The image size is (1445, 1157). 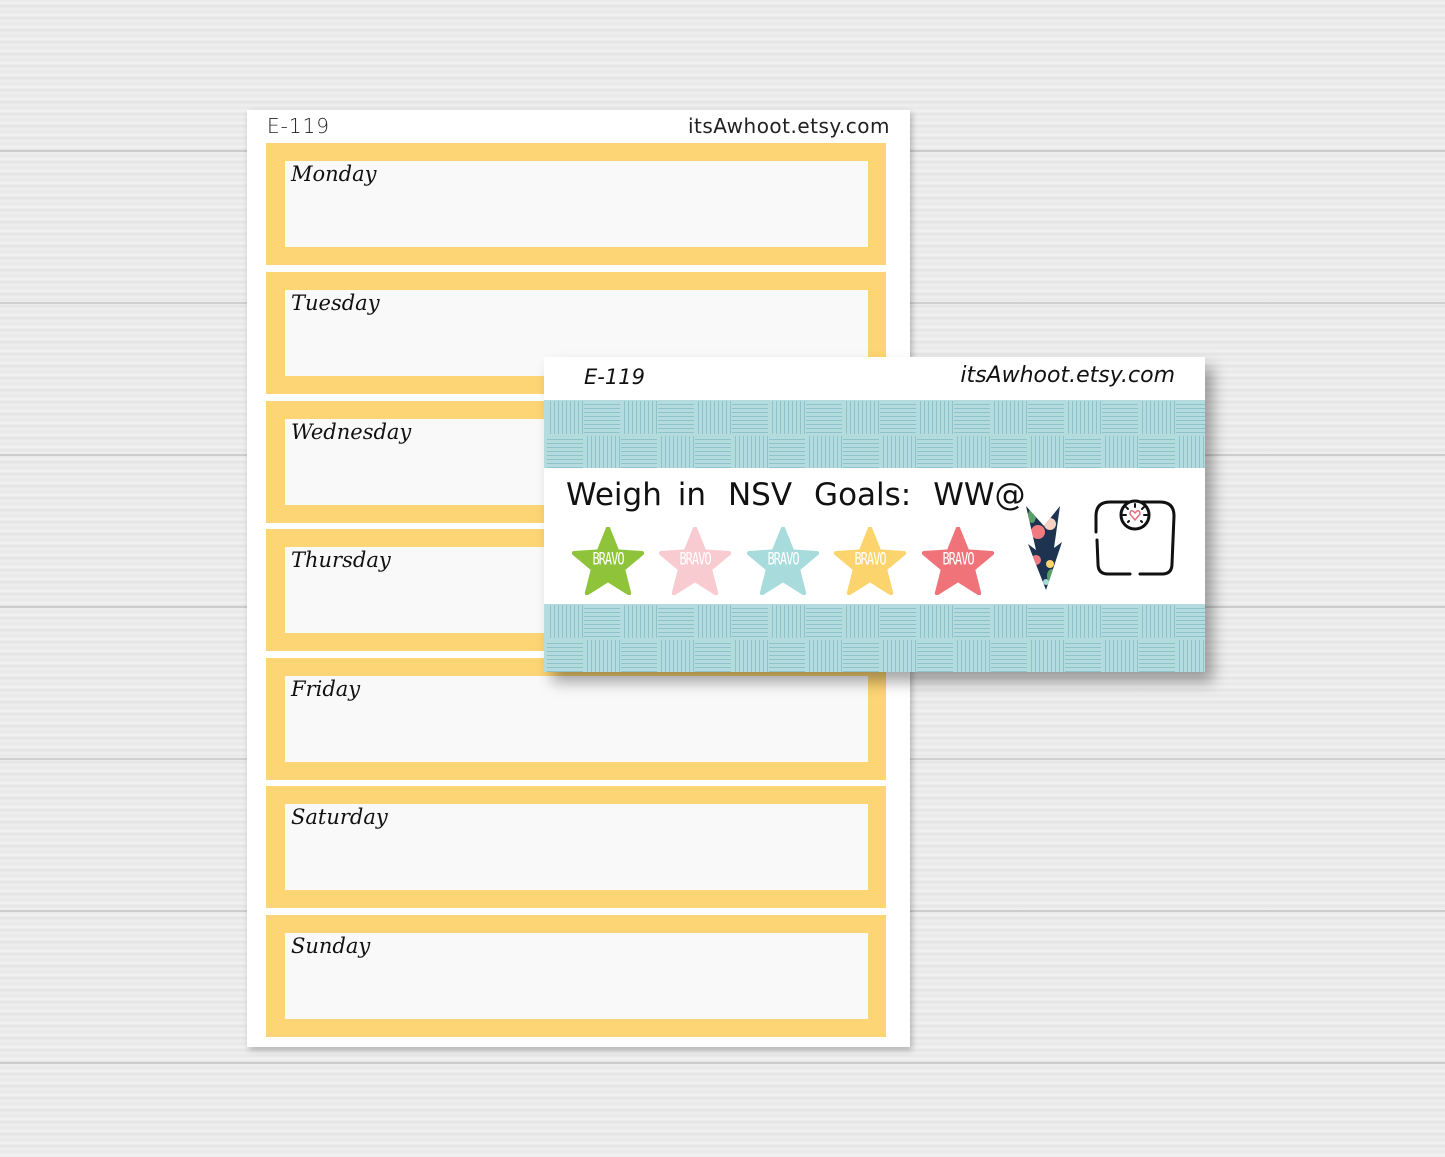 I want to click on sheet-code: E-119, so click(x=299, y=126).